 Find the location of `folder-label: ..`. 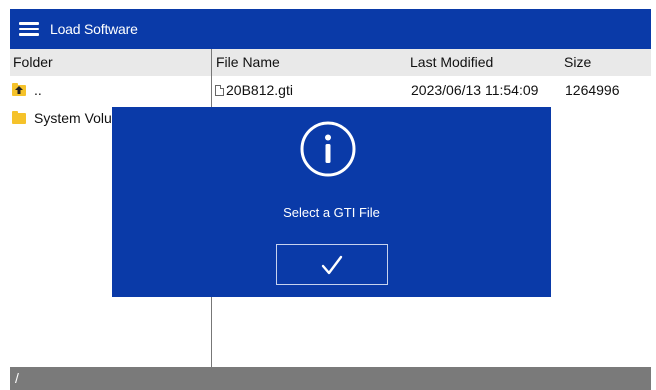

folder-label: .. is located at coordinates (38, 90).